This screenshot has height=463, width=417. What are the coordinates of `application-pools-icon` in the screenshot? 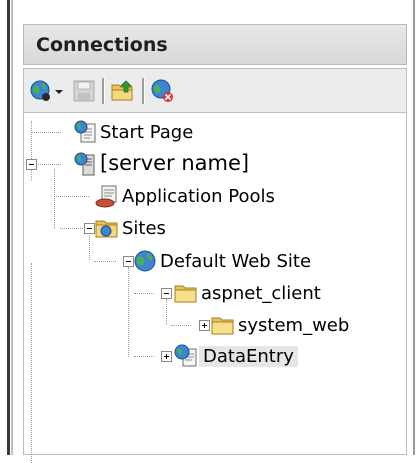 It's located at (106, 196).